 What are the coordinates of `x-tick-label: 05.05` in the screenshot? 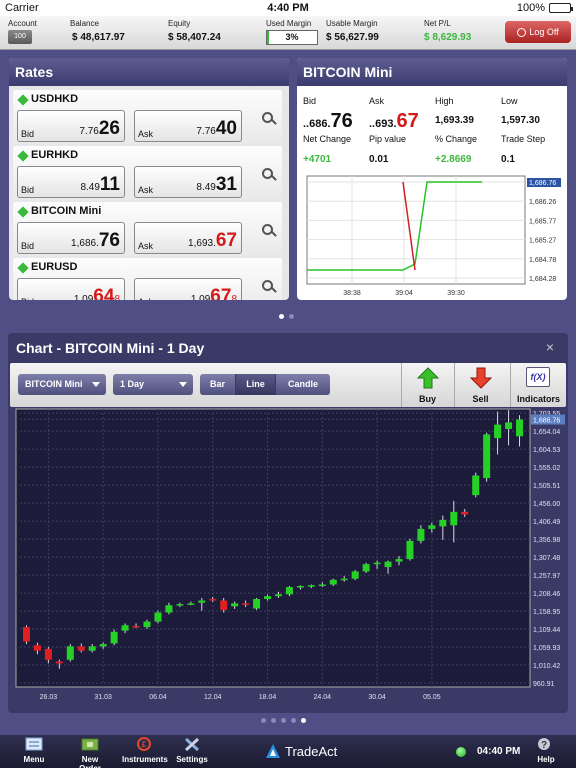 It's located at (432, 697).